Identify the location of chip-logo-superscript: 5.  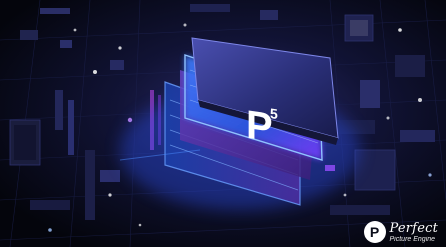
(274, 113).